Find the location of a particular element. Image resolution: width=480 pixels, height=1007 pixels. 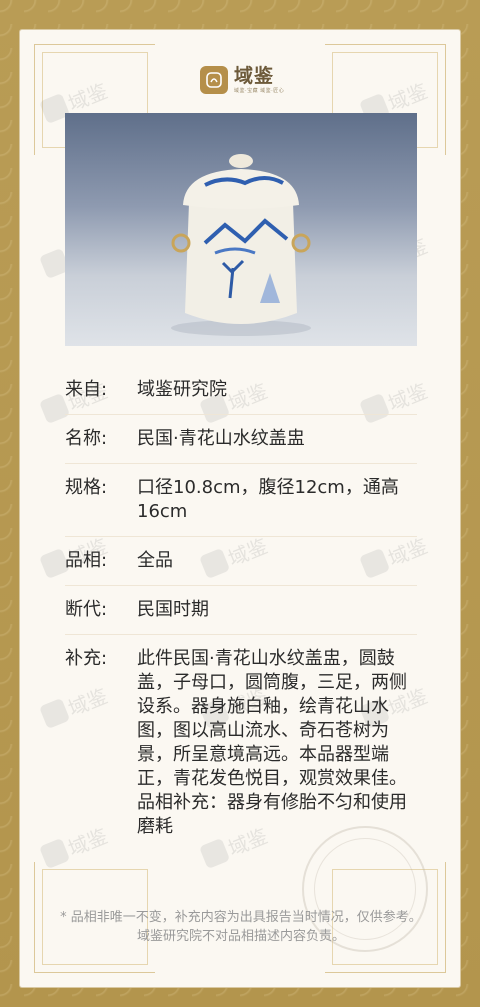

detail-label: 补充: is located at coordinates (86, 658).